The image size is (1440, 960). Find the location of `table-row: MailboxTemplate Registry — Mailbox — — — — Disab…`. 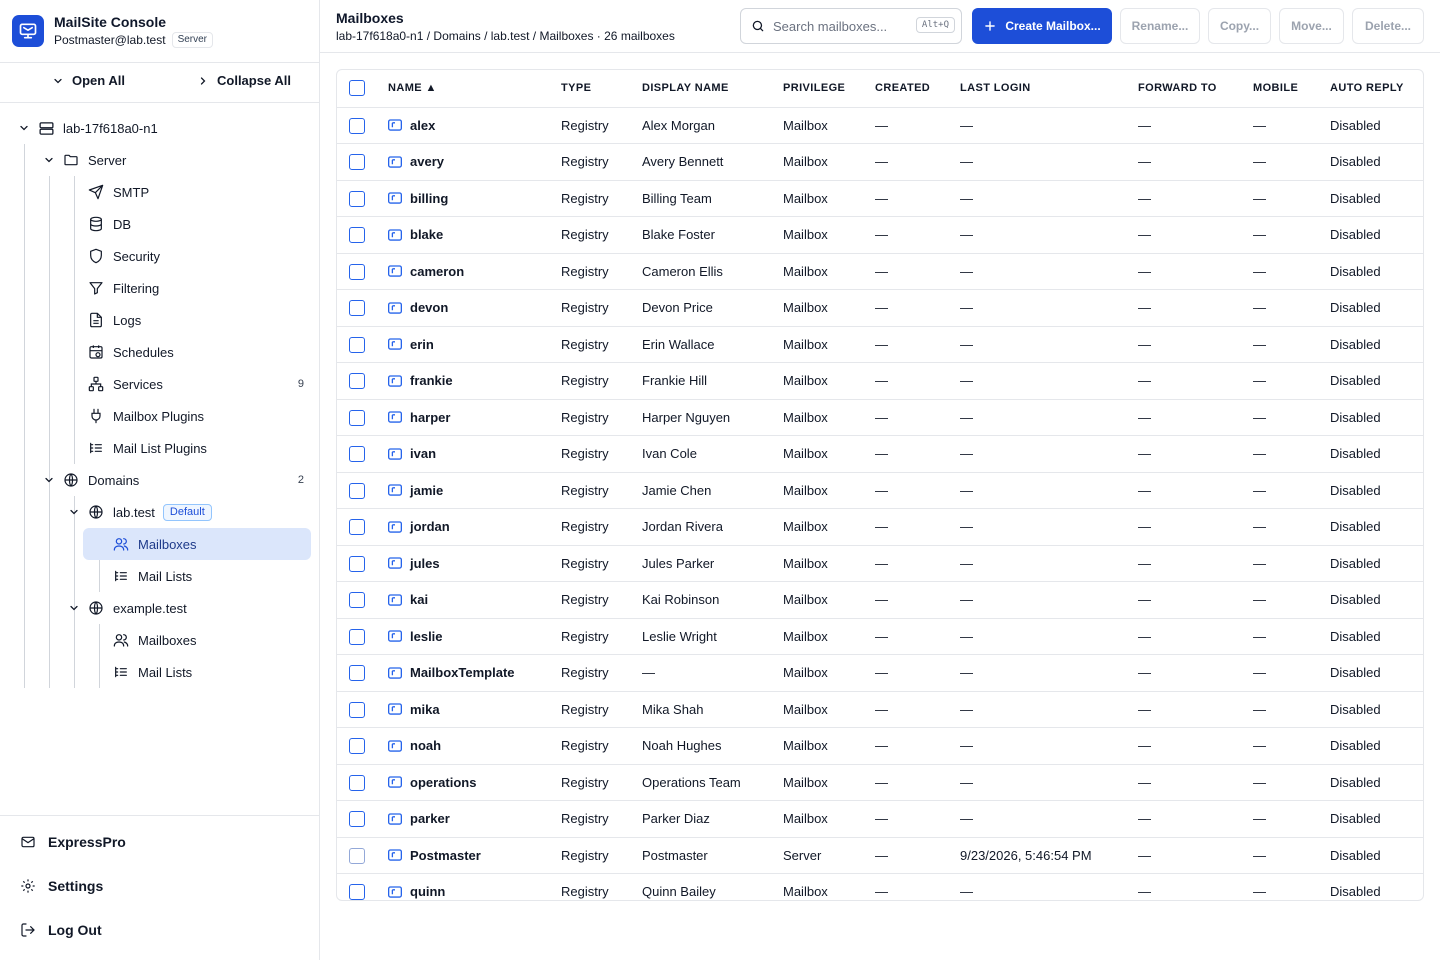

table-row: MailboxTemplate Registry — Mailbox — — — — Disab… is located at coordinates (880, 673).